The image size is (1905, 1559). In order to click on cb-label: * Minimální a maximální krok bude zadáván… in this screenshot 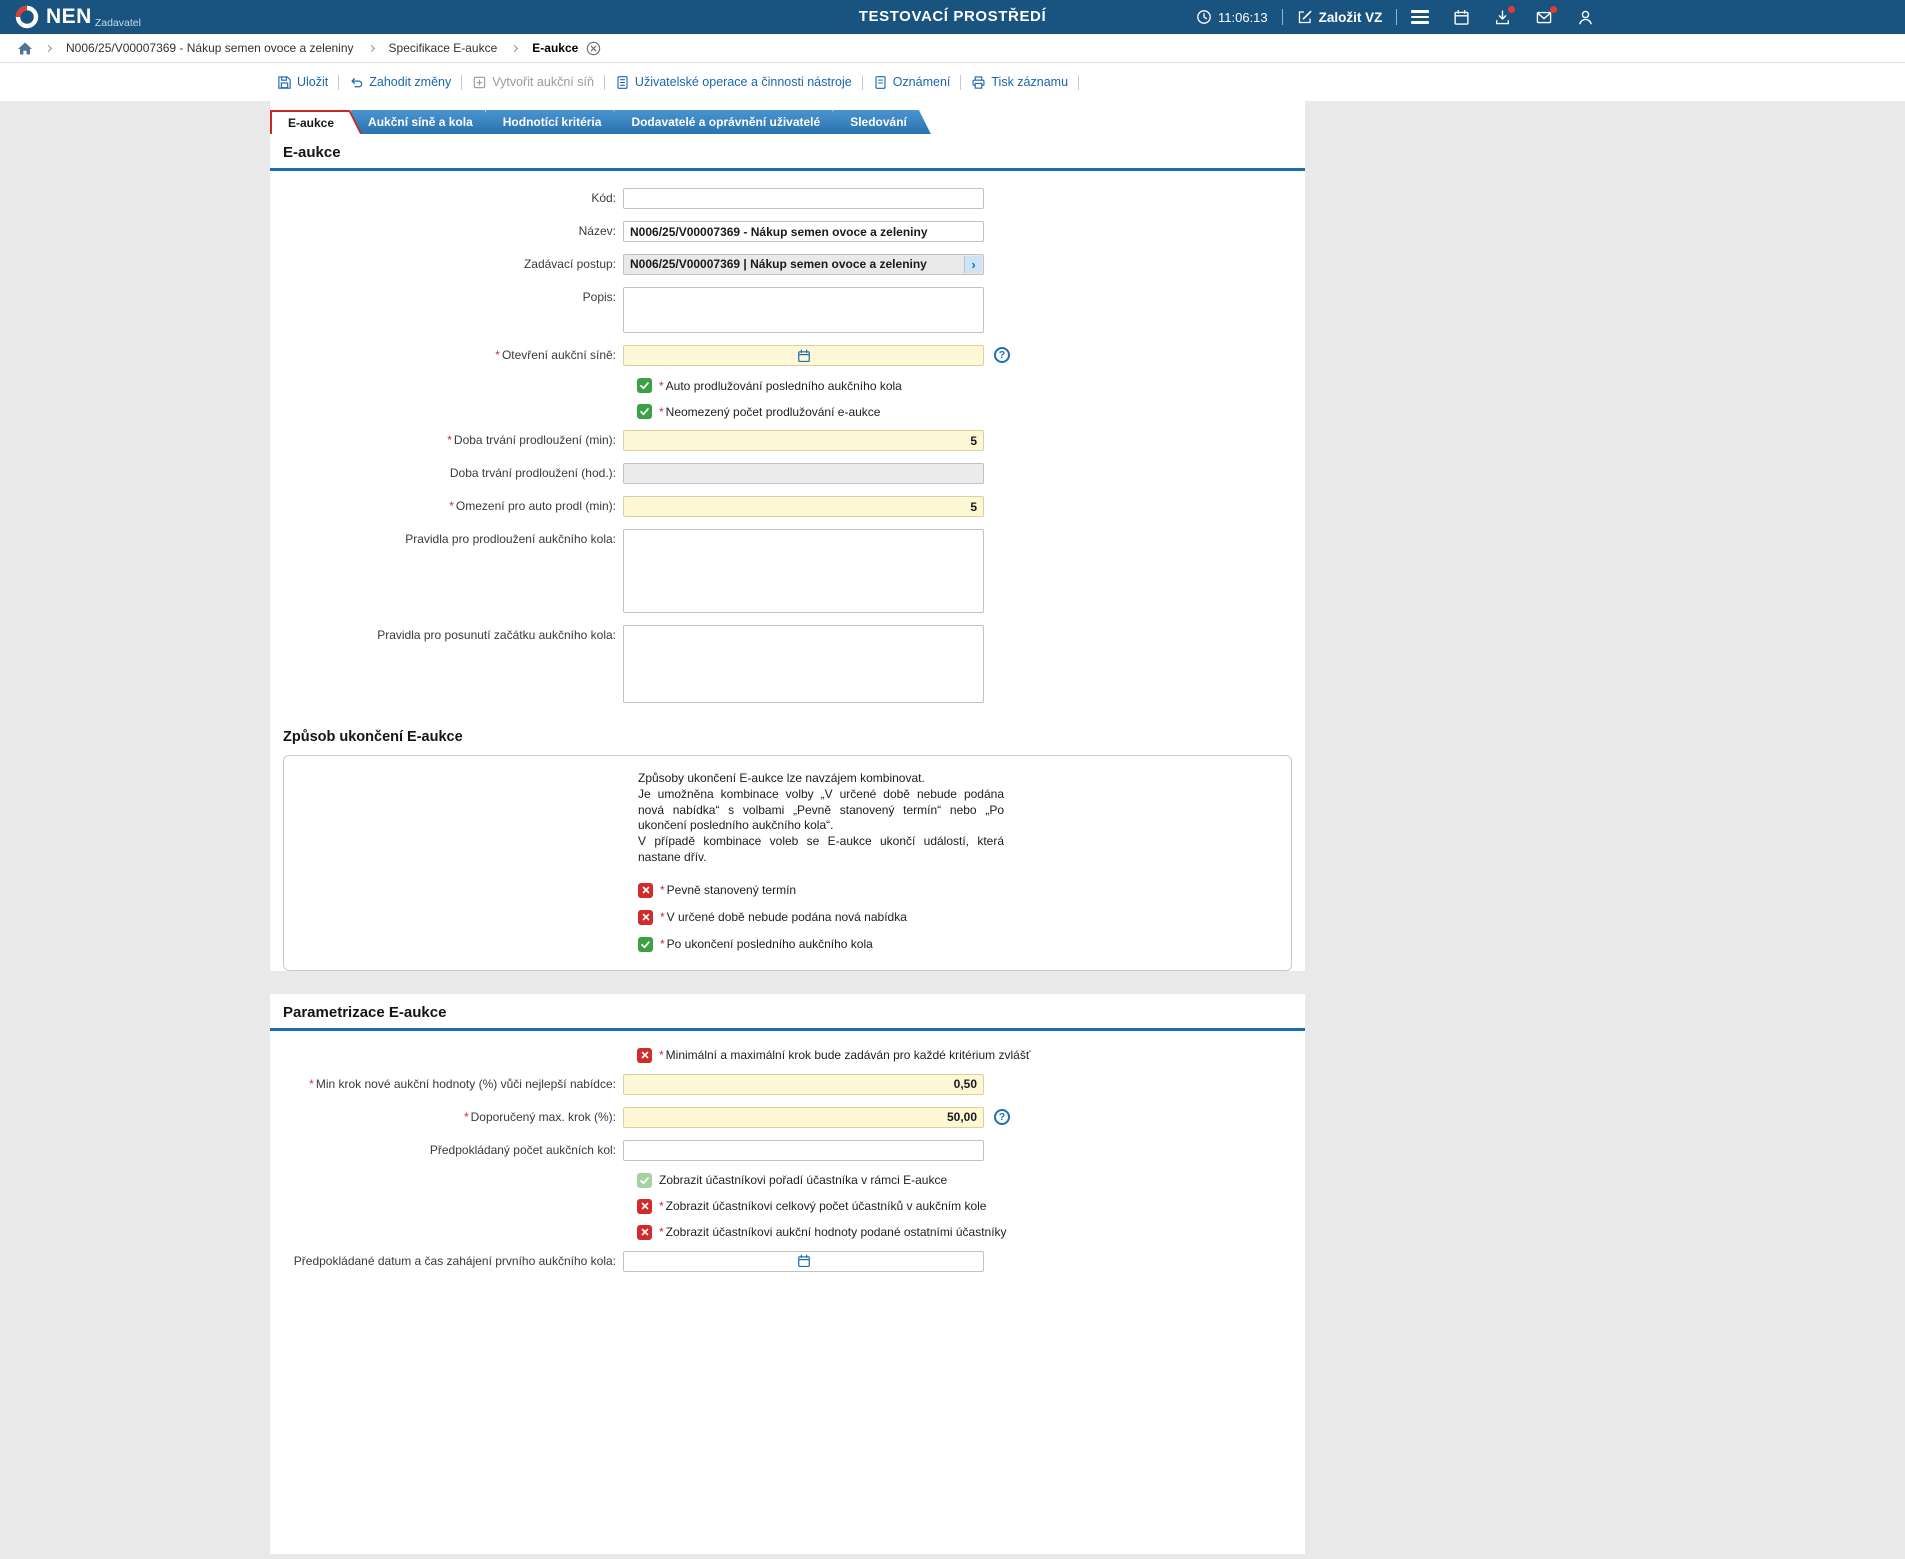, I will do `click(845, 1055)`.